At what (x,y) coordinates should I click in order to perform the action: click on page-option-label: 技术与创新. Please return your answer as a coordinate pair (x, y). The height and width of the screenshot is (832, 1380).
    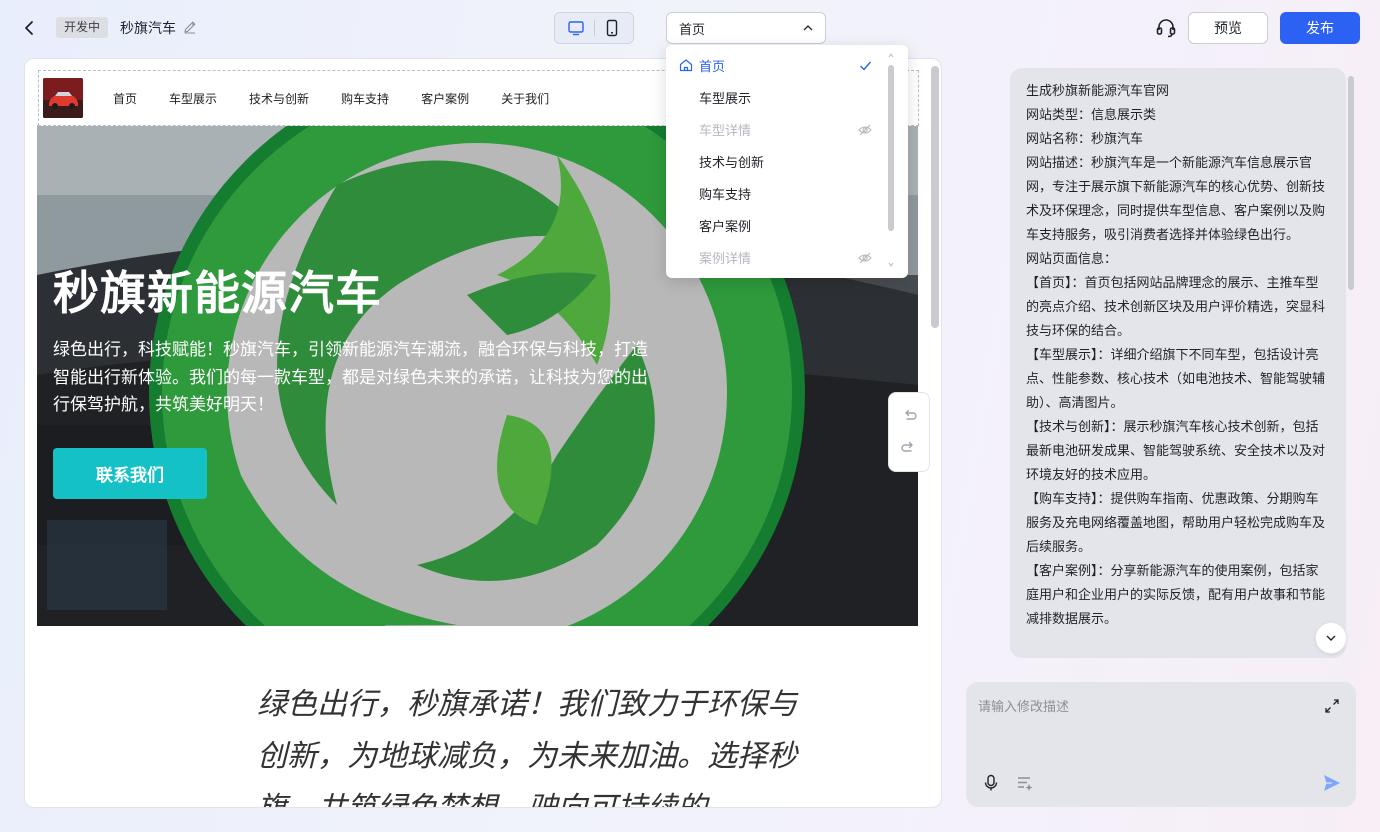
    Looking at the image, I should click on (732, 163).